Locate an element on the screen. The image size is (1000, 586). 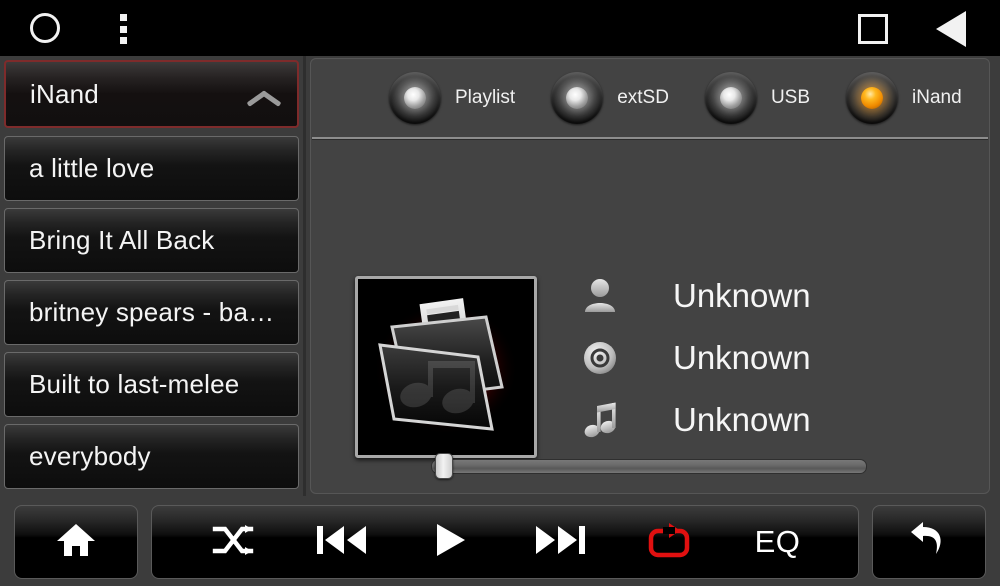
next-track-icon is located at coordinates (560, 542).